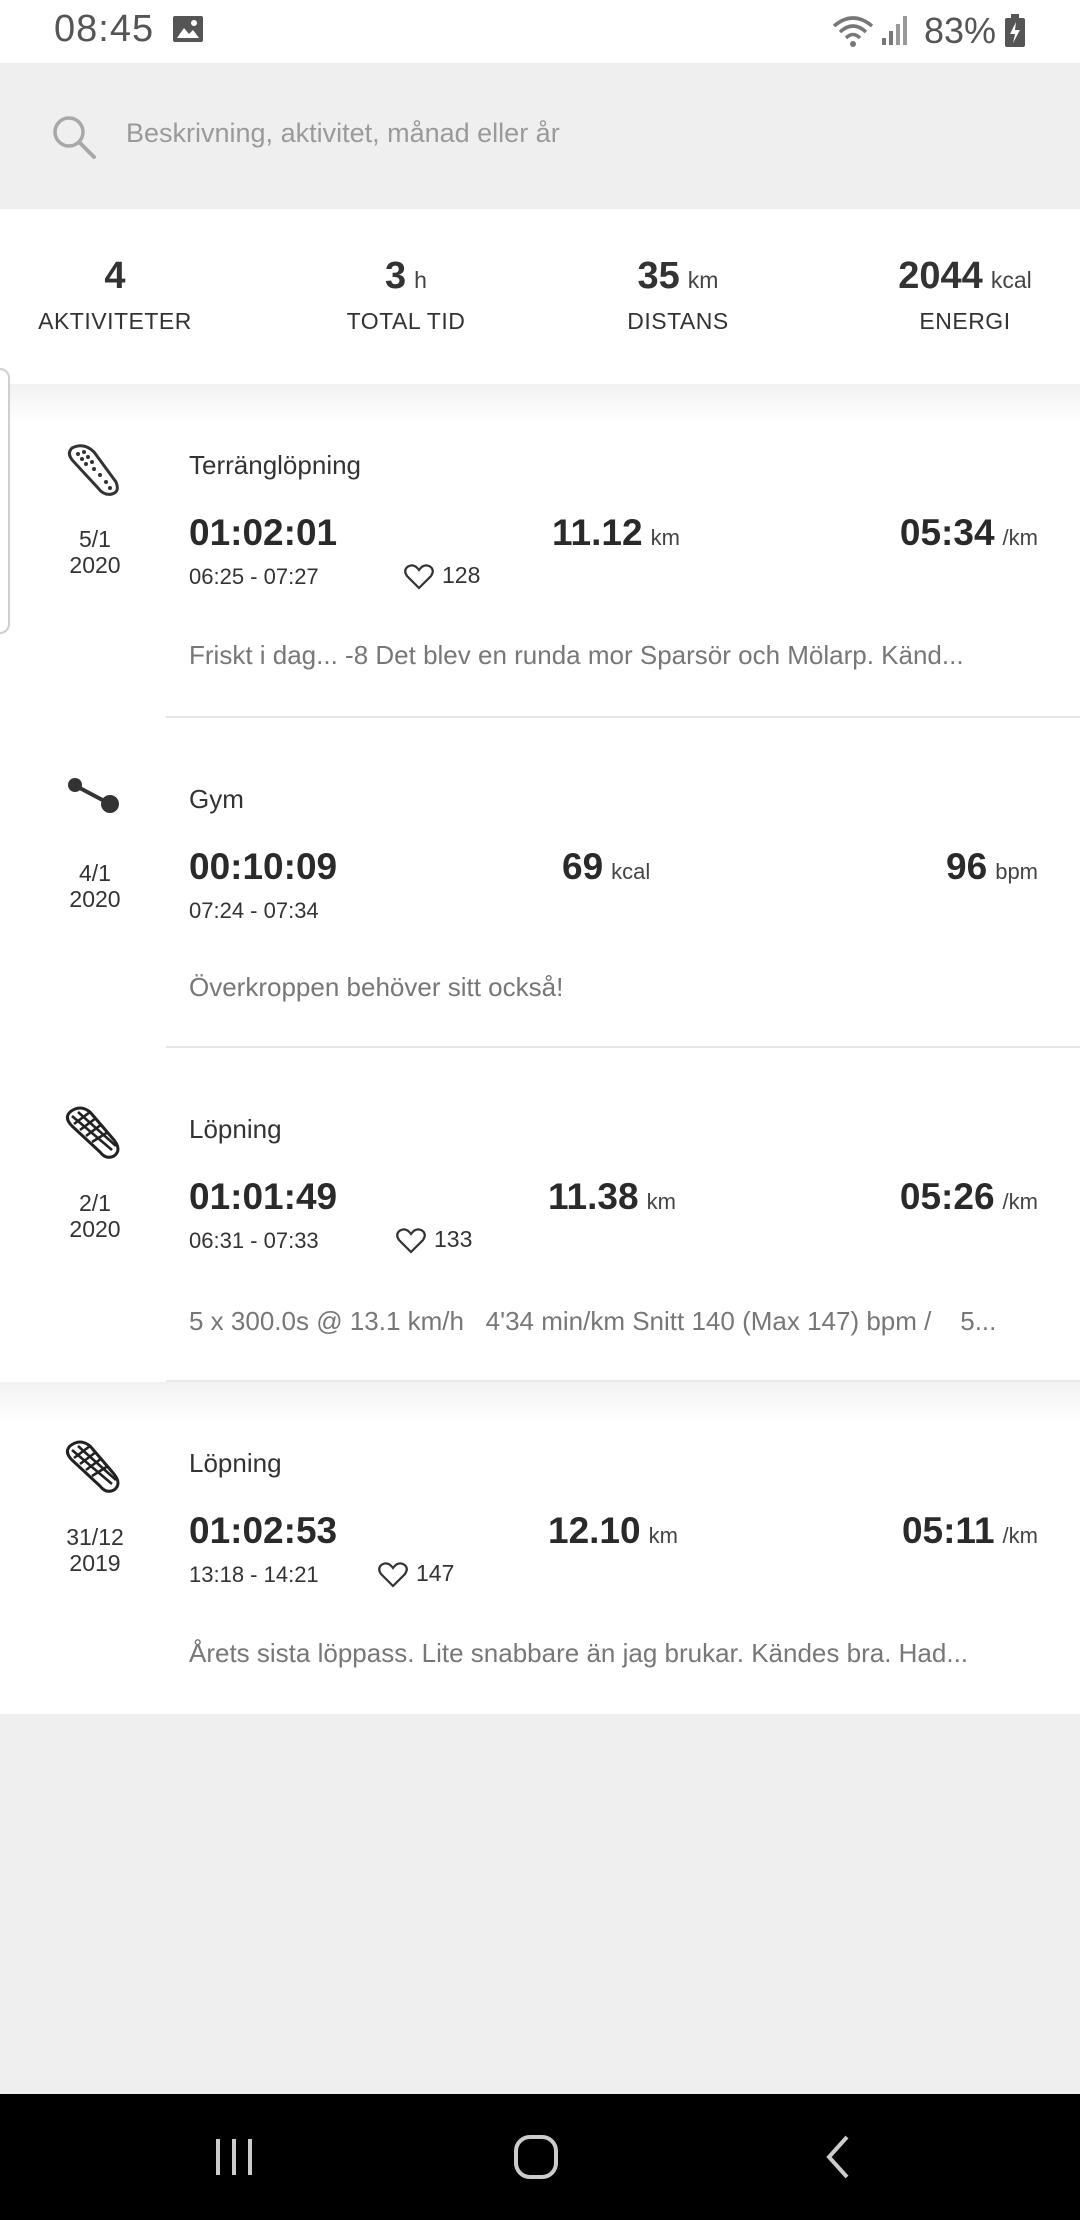 The height and width of the screenshot is (2220, 1080). Describe the element at coordinates (254, 1240) in the screenshot. I see `activity-time-range: 06:31 - 07:33` at that location.